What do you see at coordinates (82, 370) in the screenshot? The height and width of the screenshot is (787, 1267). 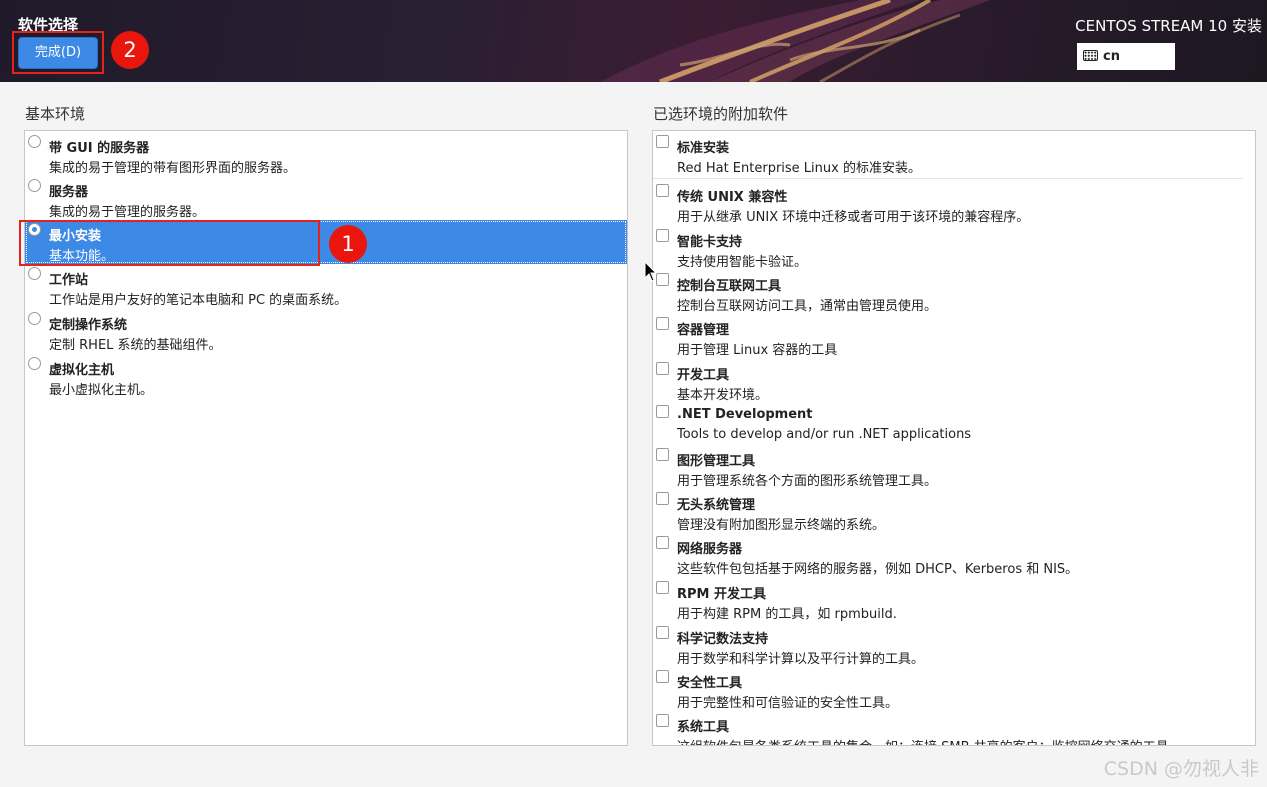 I see `env-item-name: 虚拟化主机` at bounding box center [82, 370].